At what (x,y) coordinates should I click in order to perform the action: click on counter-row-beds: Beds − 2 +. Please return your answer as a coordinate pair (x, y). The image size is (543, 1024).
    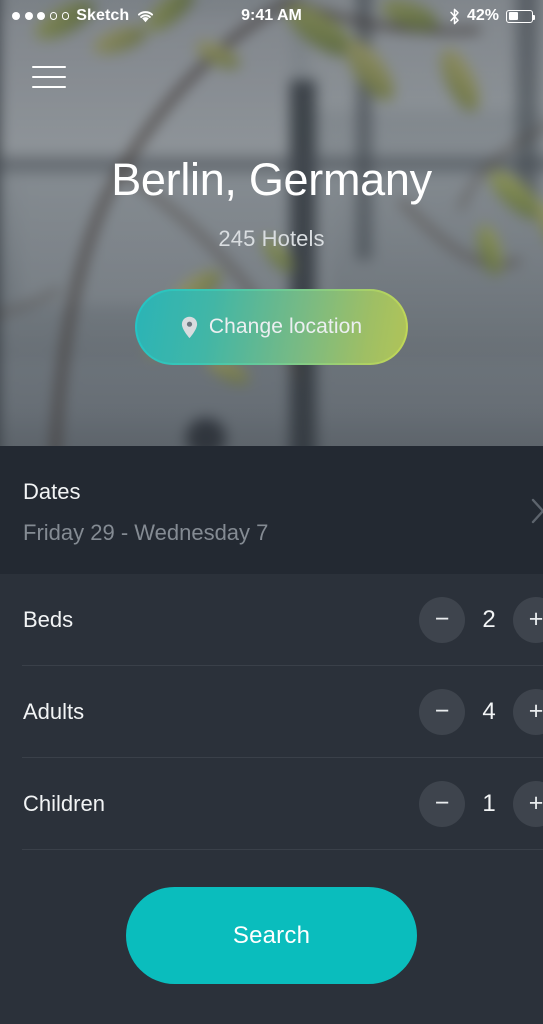
    Looking at the image, I should click on (271, 620).